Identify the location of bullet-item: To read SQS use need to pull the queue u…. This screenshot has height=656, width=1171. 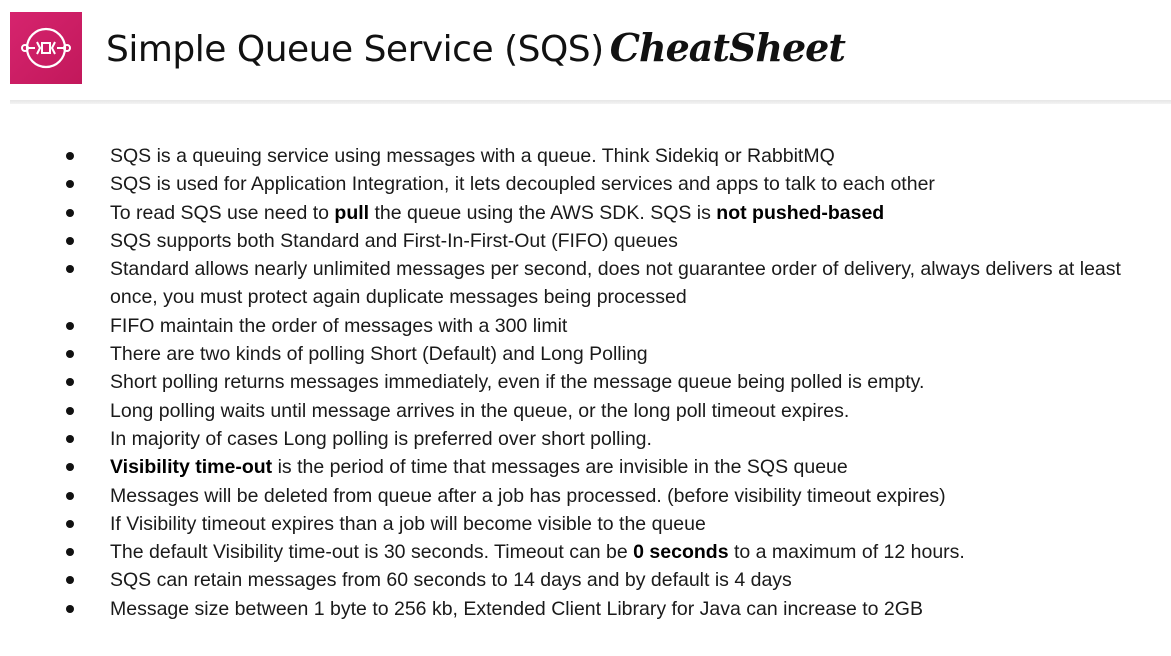
(585, 213).